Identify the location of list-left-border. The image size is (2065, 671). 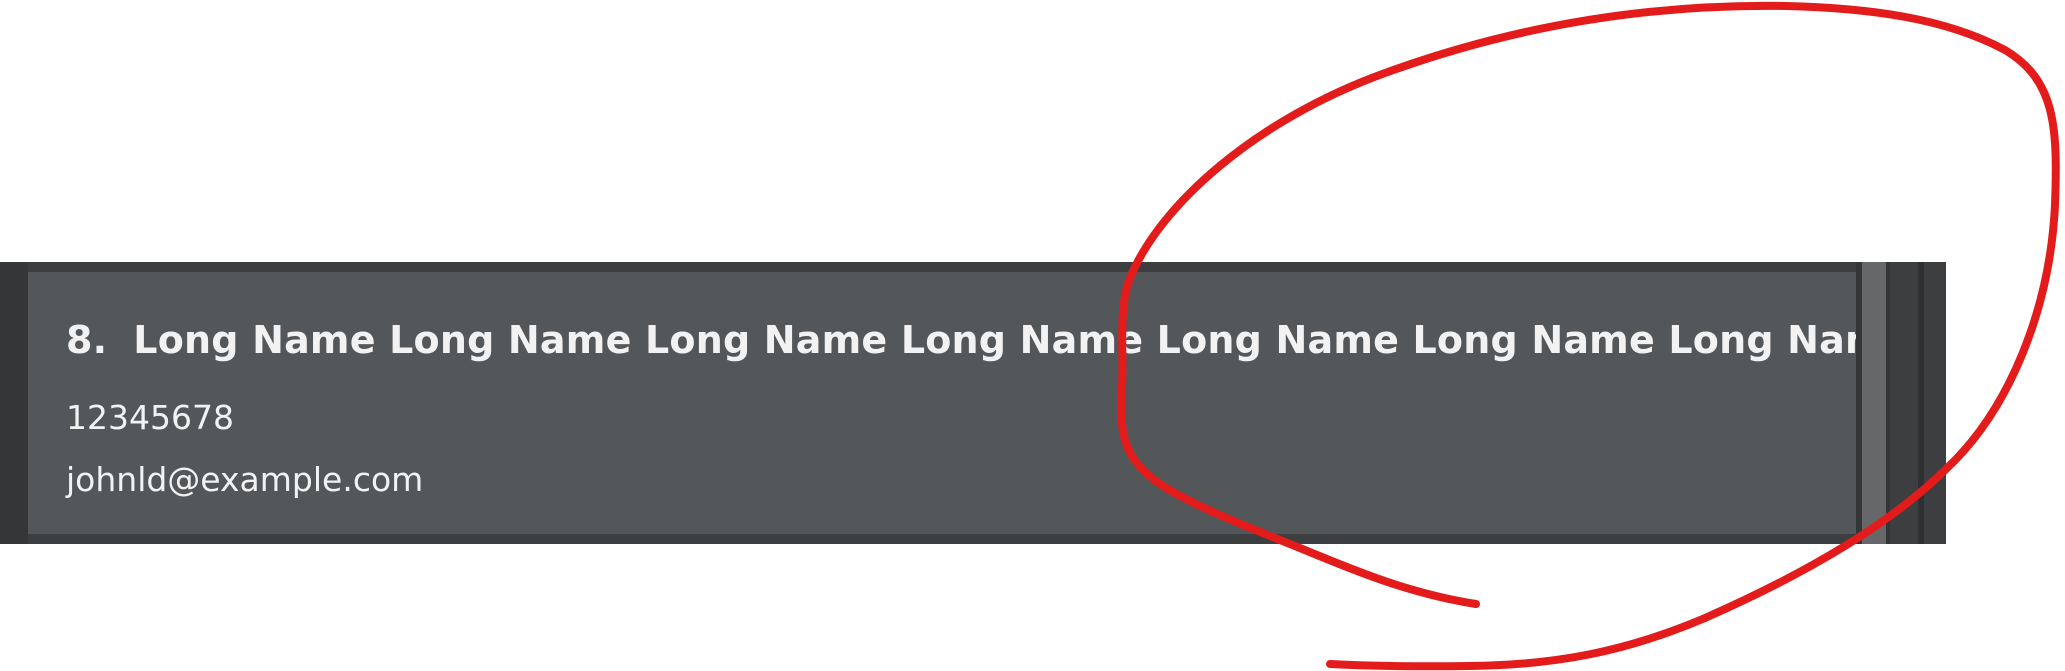
(14, 403).